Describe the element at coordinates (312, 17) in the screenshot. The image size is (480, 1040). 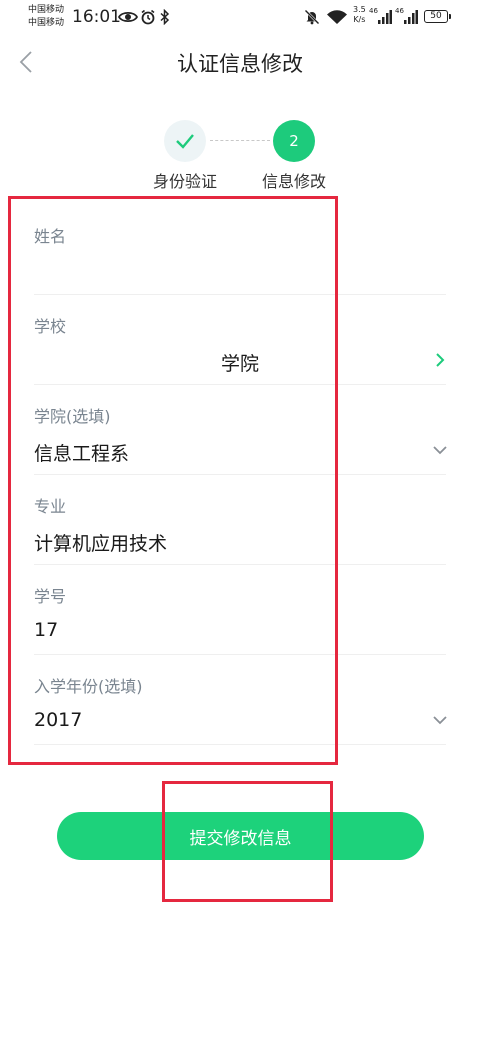
I see `mute-bell-icon` at that location.